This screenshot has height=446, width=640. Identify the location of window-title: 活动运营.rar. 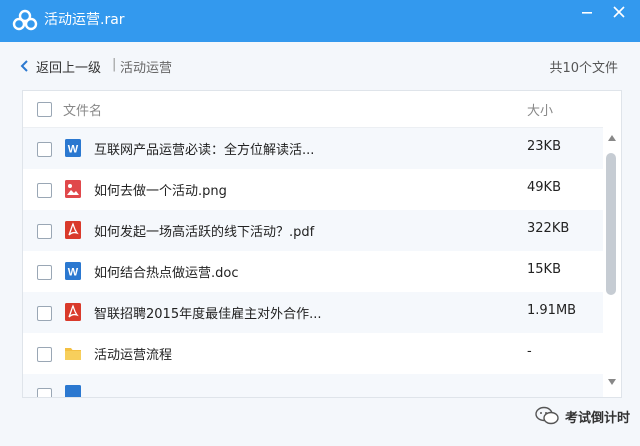
(84, 20).